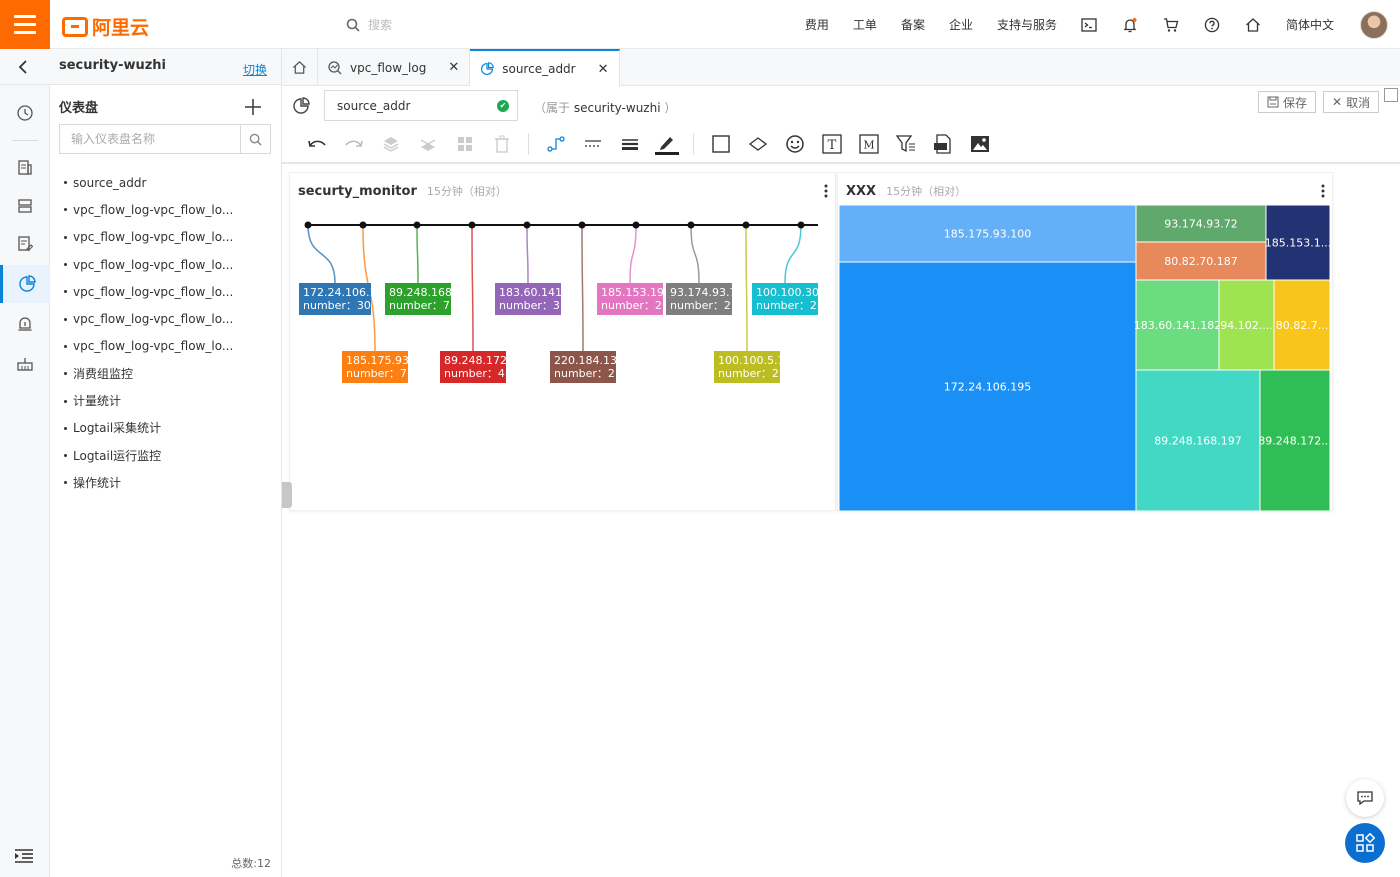  I want to click on switch-project-link: 切换, so click(255, 69).